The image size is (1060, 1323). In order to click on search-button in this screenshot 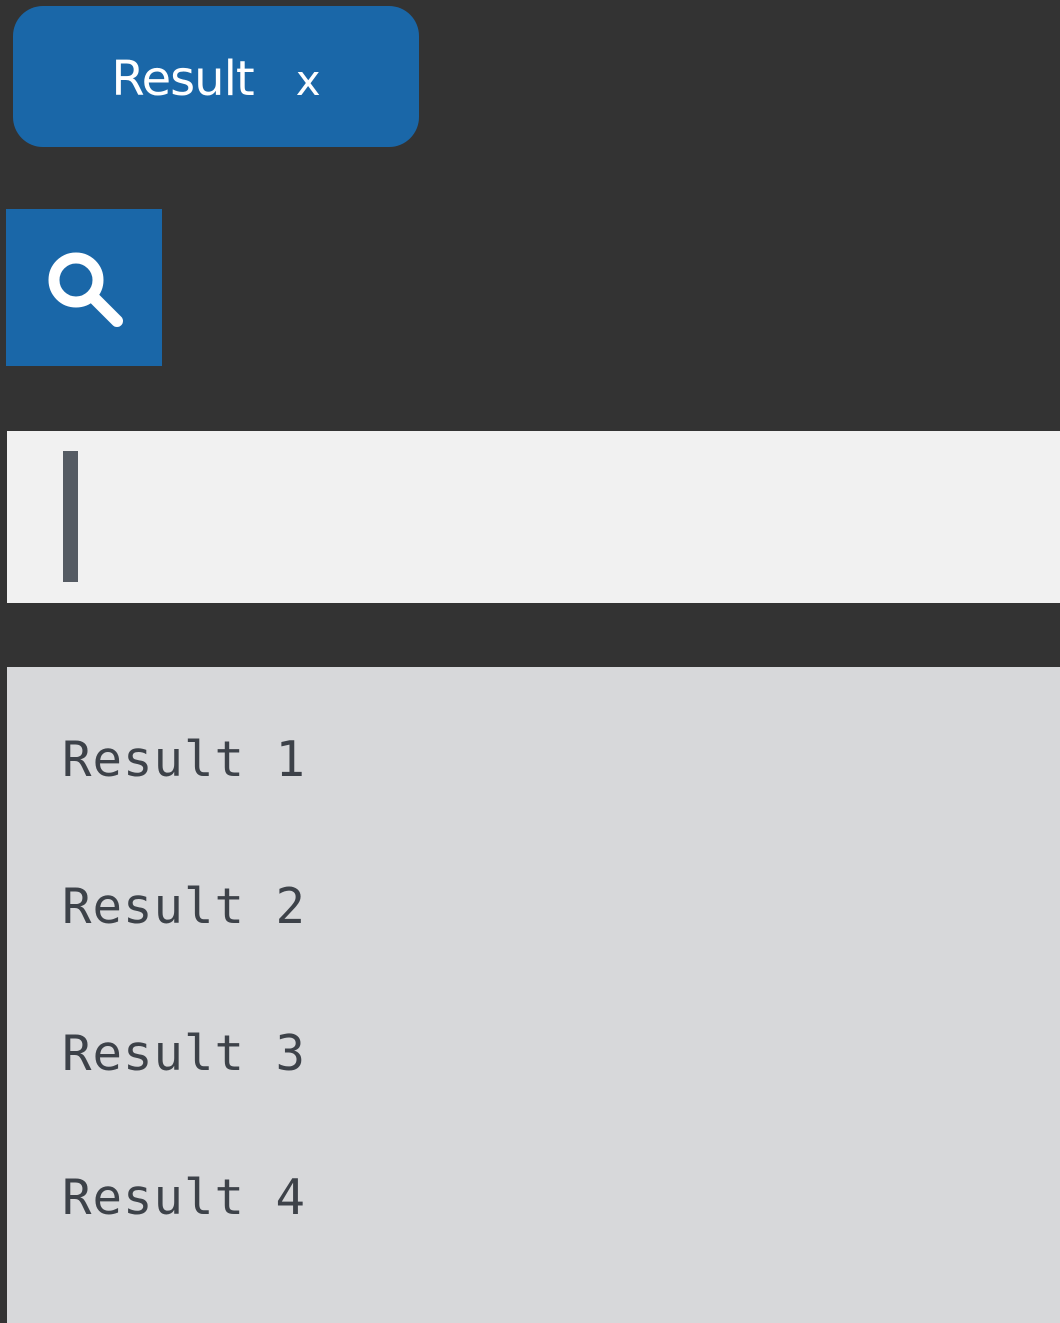, I will do `click(84, 287)`.